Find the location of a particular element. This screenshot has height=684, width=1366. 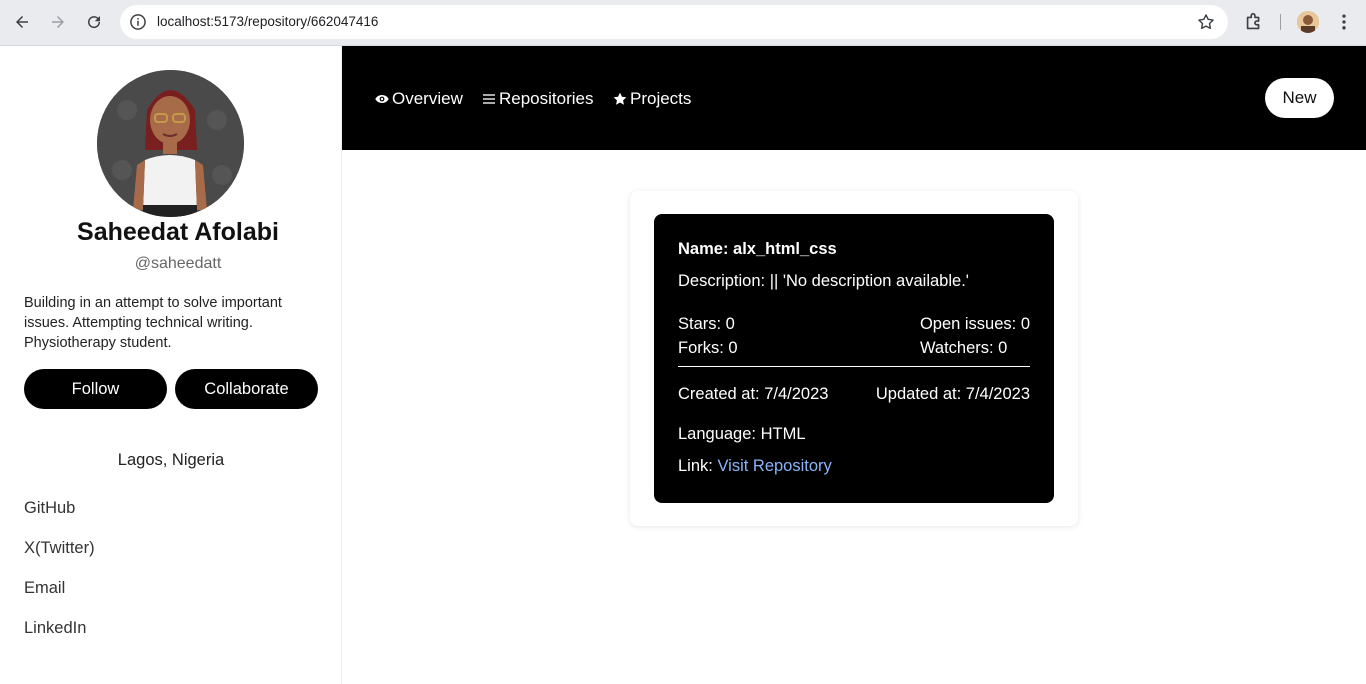

twitter-link: X(Twitter) is located at coordinates (59, 548).